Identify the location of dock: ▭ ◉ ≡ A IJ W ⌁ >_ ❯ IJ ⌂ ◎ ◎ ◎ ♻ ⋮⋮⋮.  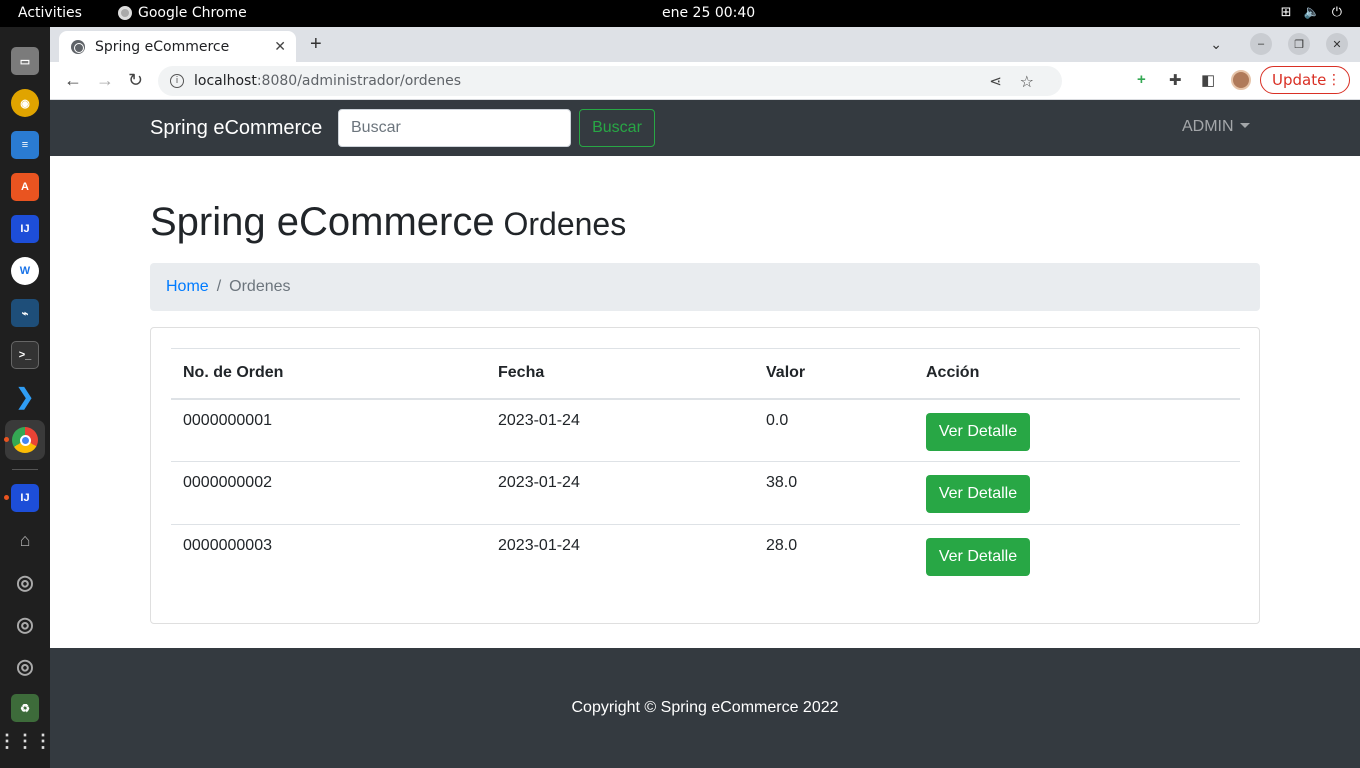
(26, 397).